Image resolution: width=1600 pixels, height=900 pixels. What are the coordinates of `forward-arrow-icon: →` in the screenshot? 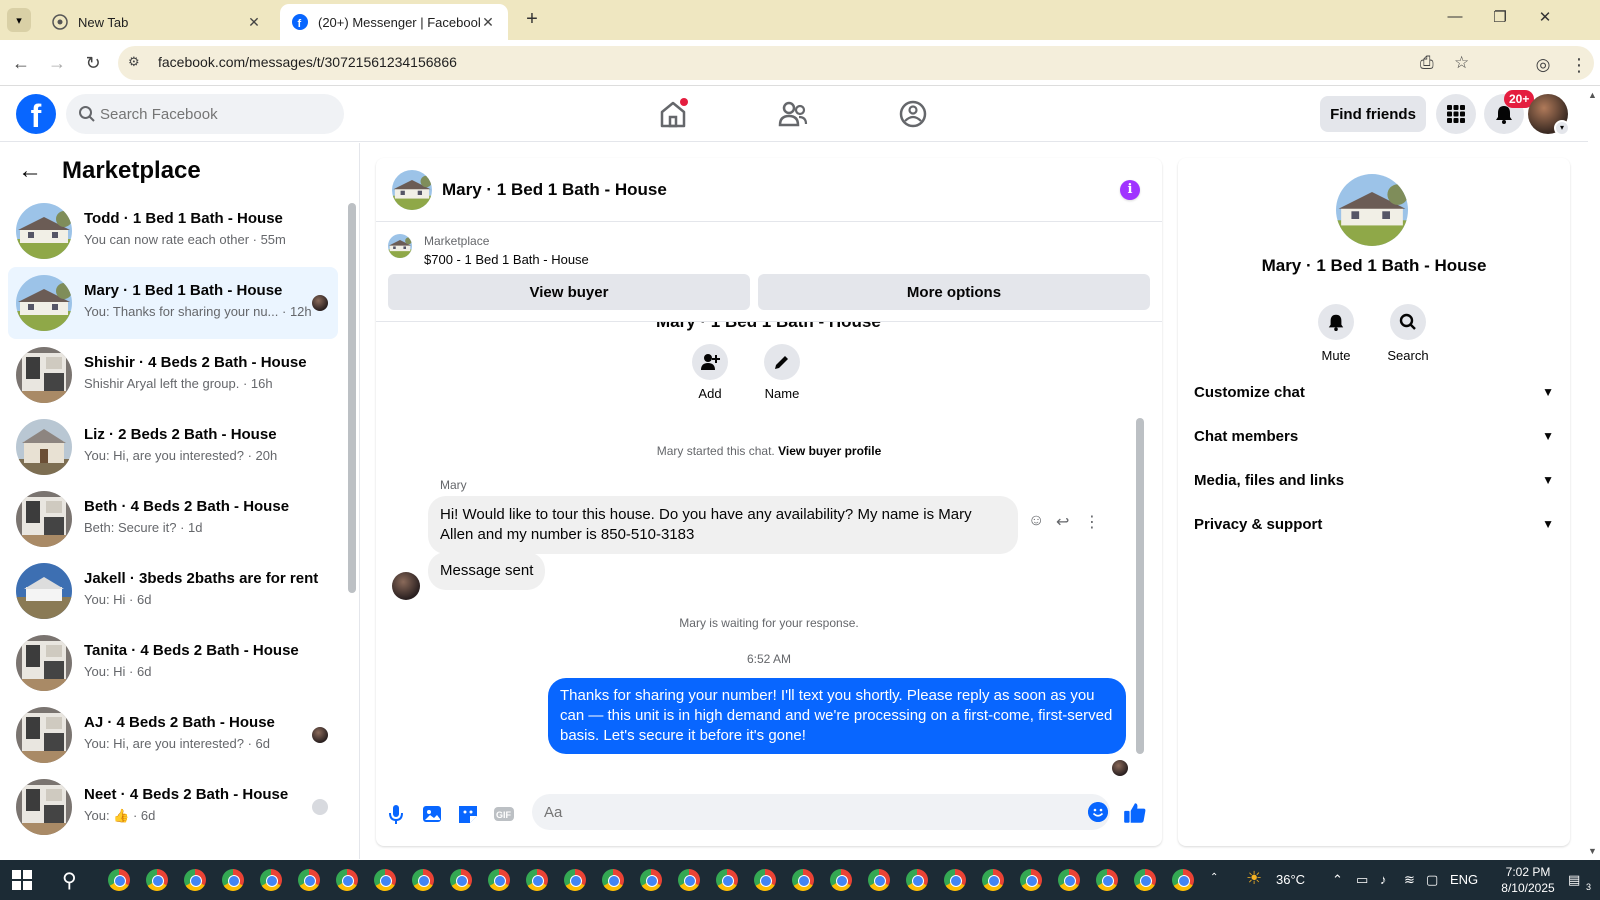 It's located at (57, 63).